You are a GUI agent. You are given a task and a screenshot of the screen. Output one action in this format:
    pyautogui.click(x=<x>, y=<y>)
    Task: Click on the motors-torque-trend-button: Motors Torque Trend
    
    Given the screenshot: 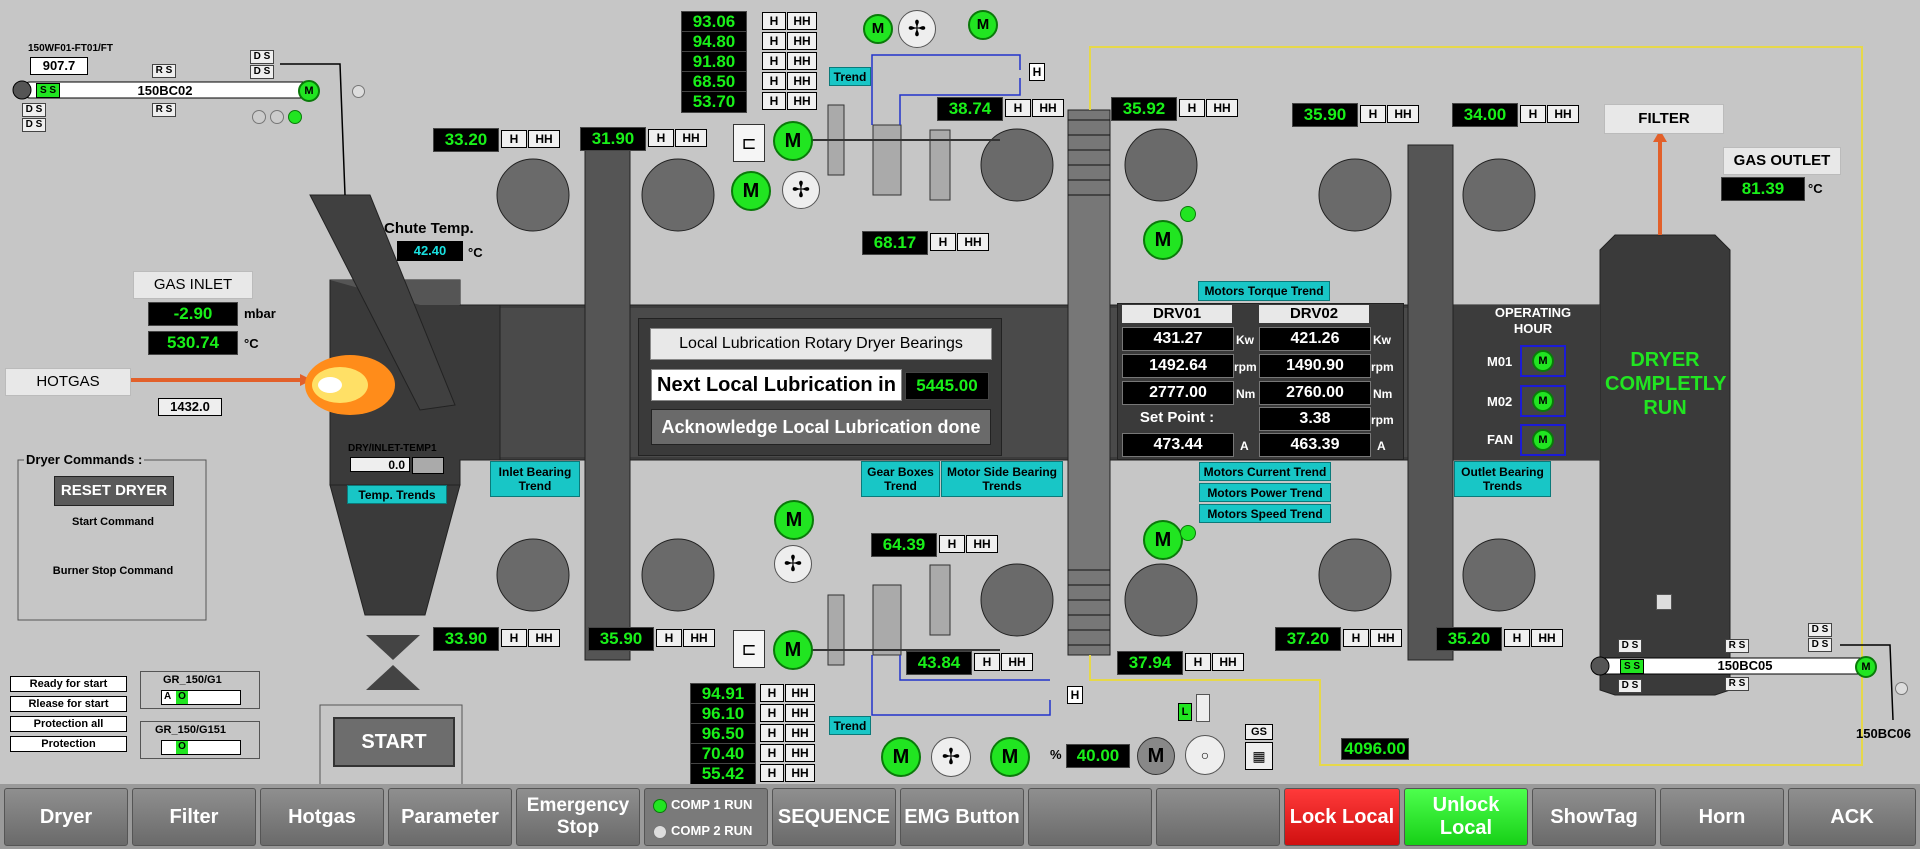 What is the action you would take?
    pyautogui.click(x=1264, y=291)
    